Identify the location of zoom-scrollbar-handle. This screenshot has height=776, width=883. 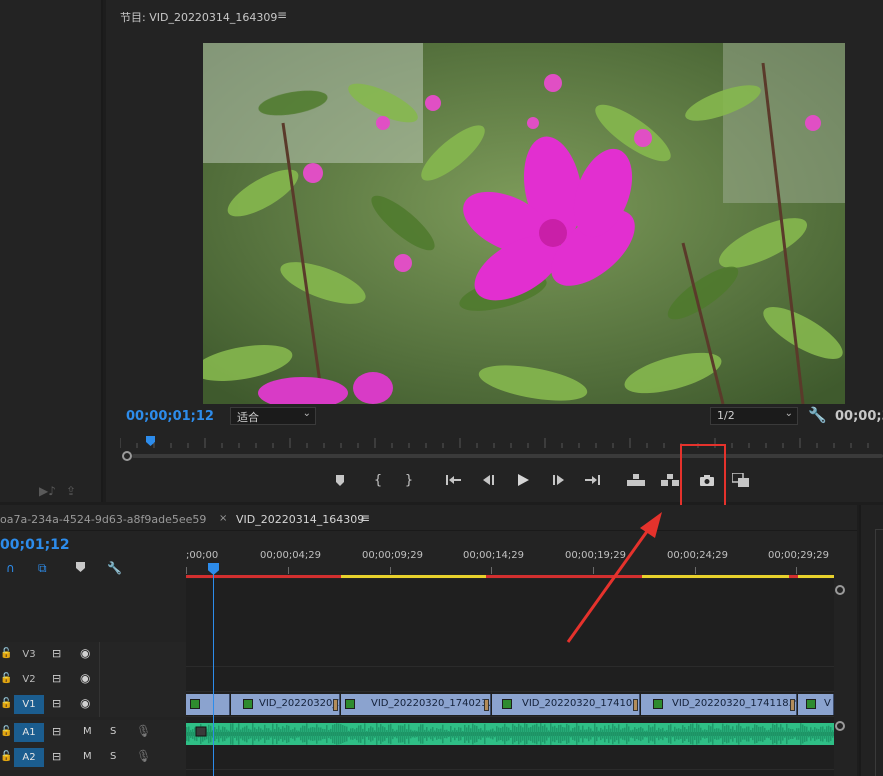
(127, 456).